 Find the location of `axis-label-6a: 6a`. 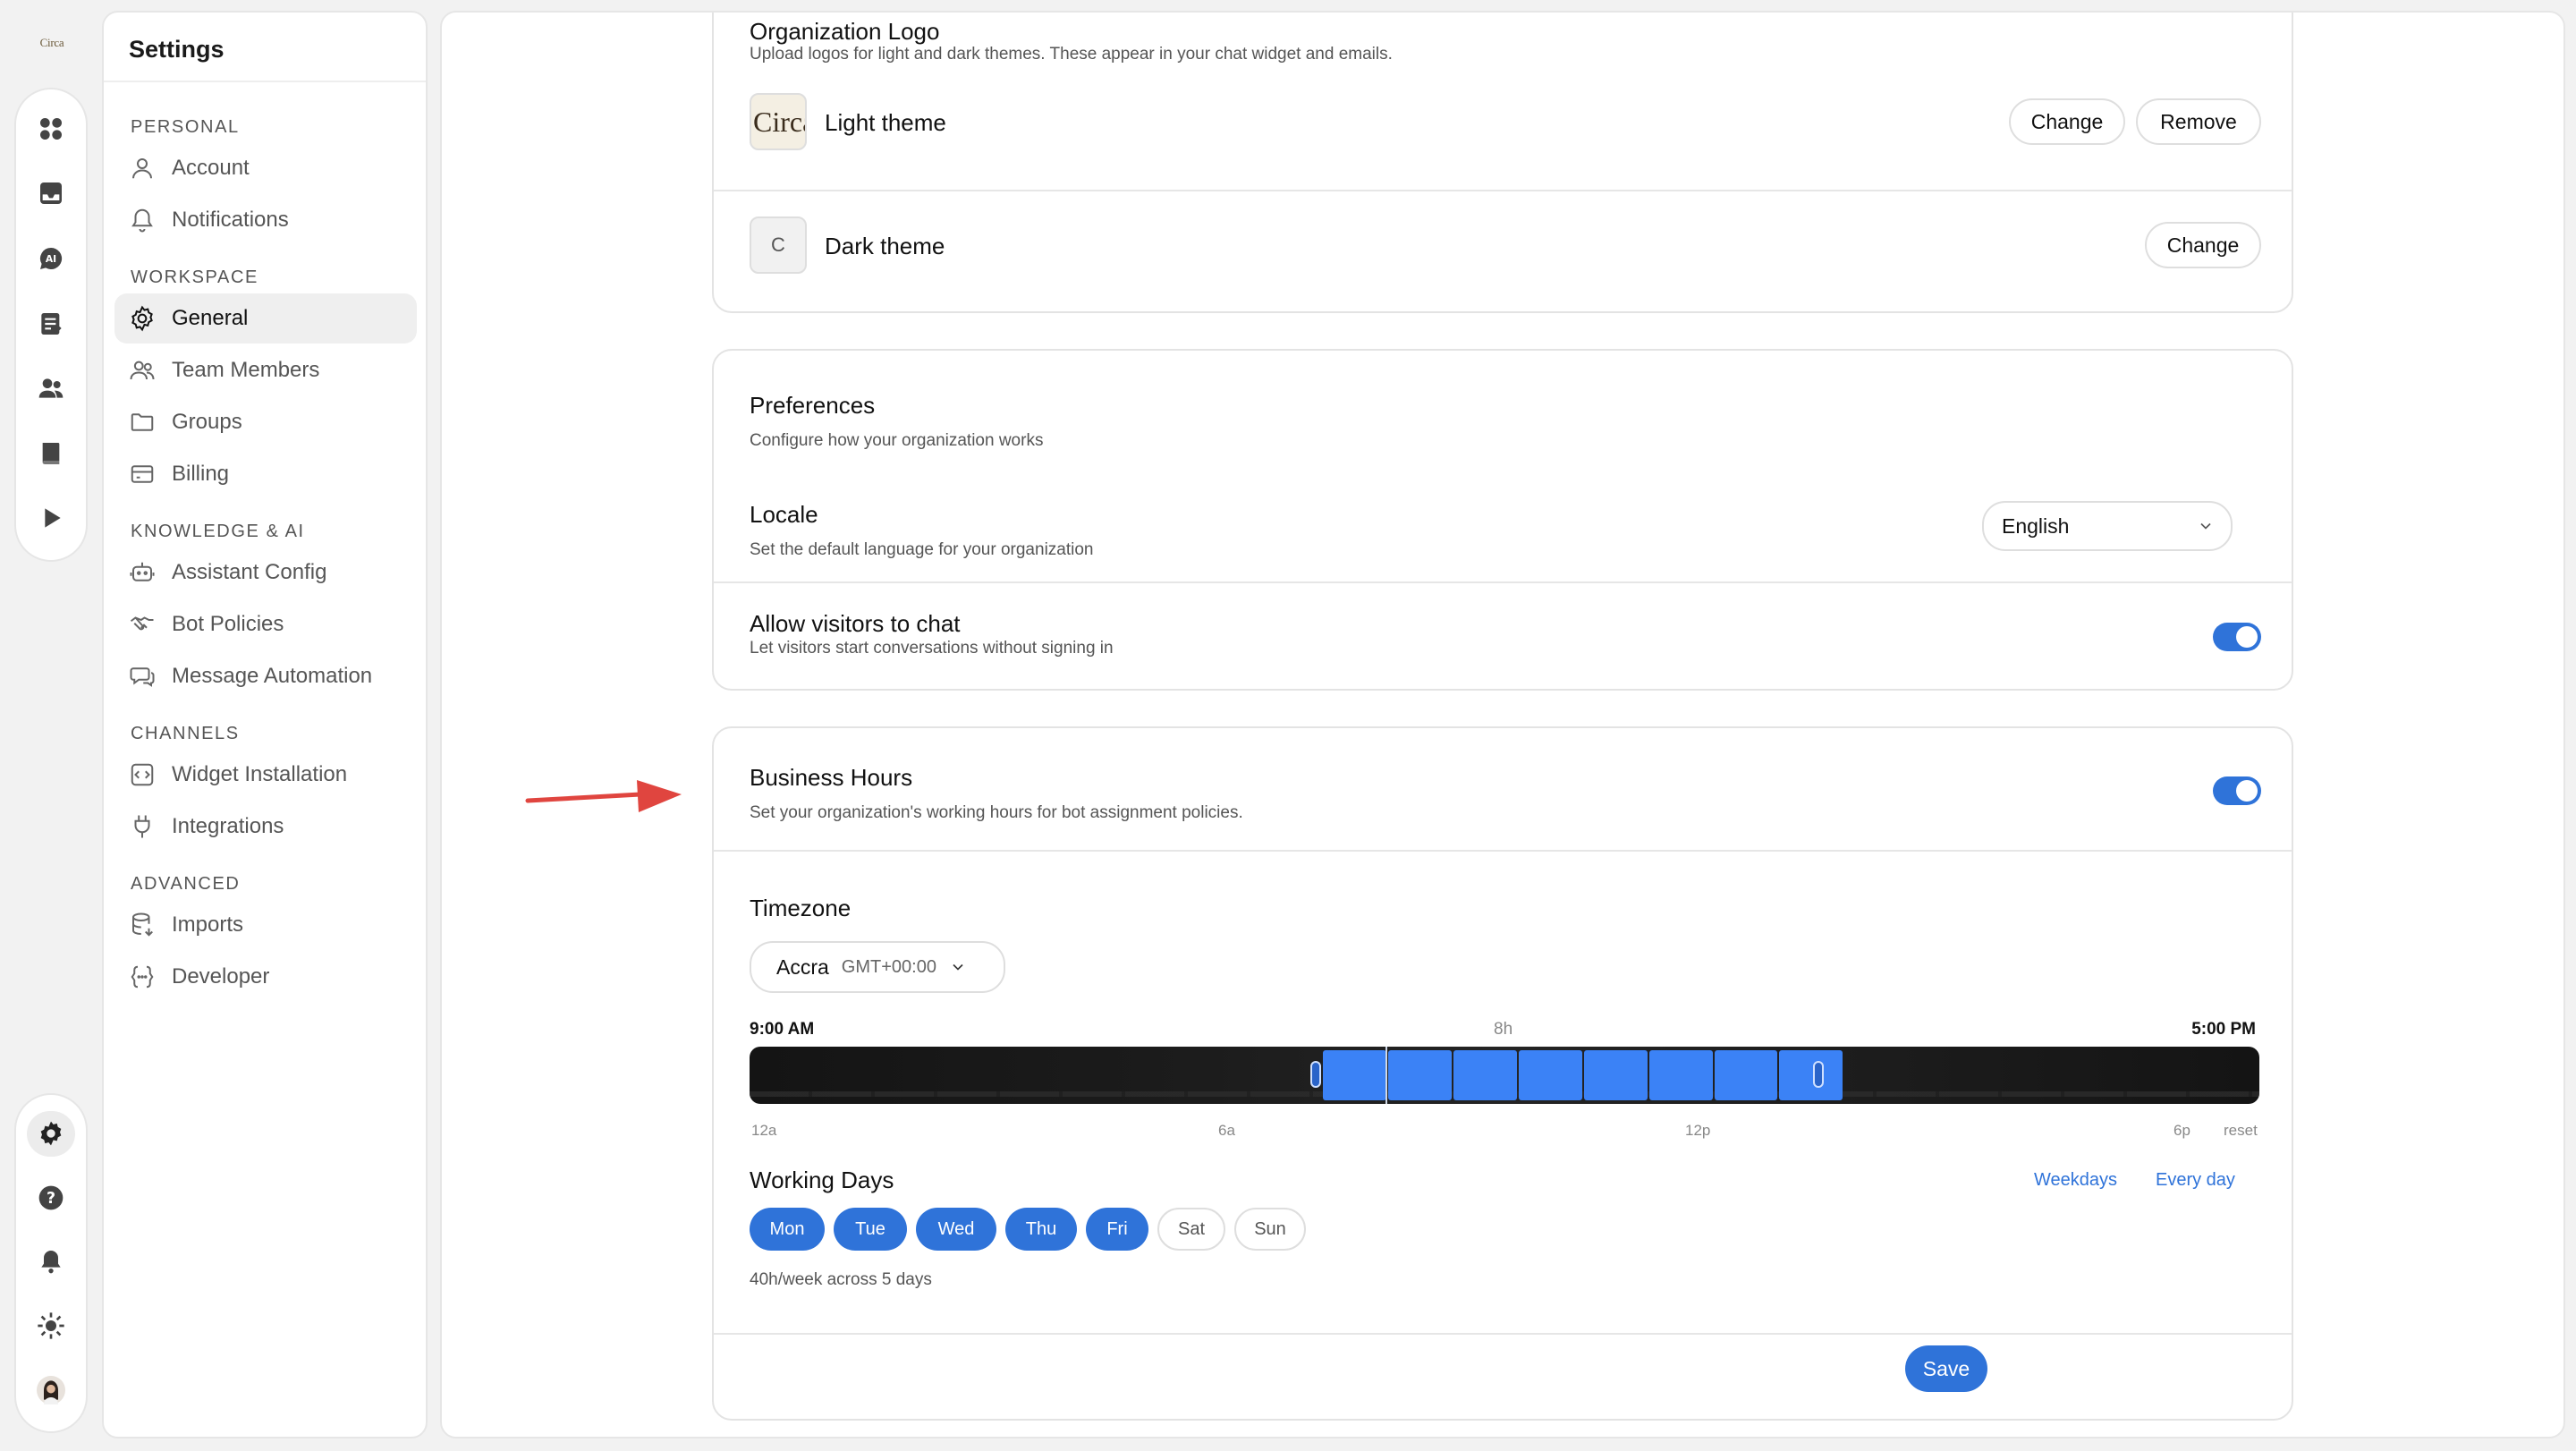

axis-label-6a: 6a is located at coordinates (1226, 1130).